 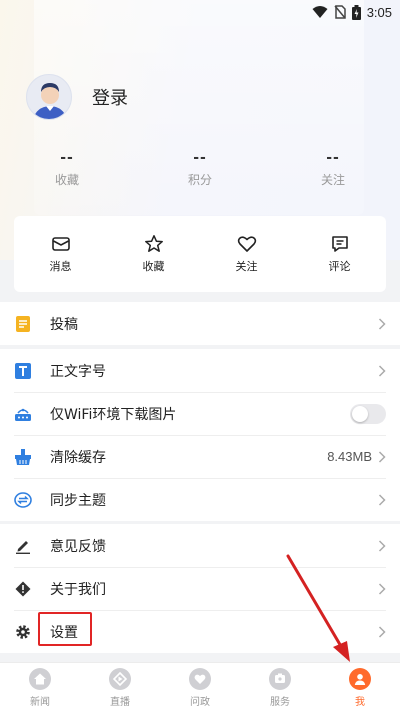 I want to click on service-icon, so click(x=280, y=678).